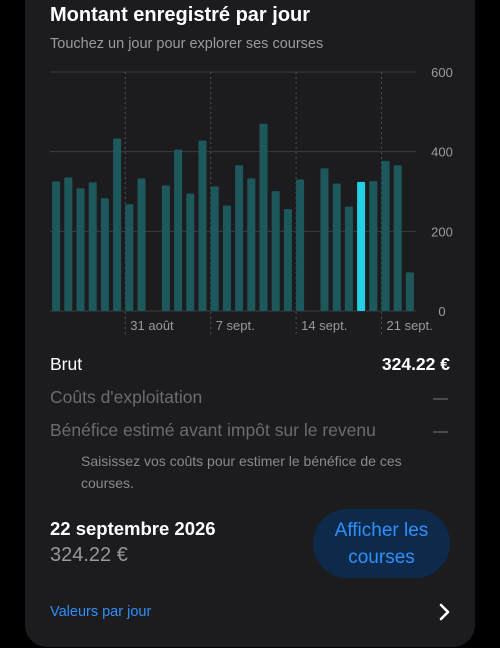 The width and height of the screenshot is (500, 648). I want to click on y-tick-label: 400, so click(442, 152).